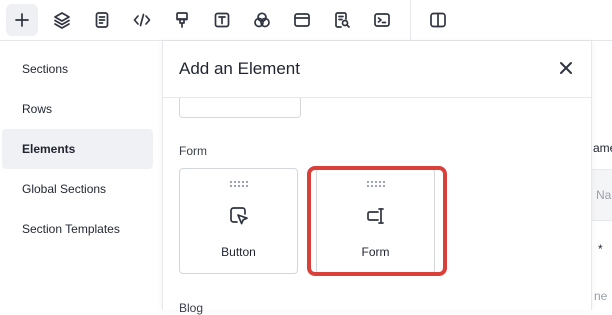  I want to click on pages-button, so click(102, 20).